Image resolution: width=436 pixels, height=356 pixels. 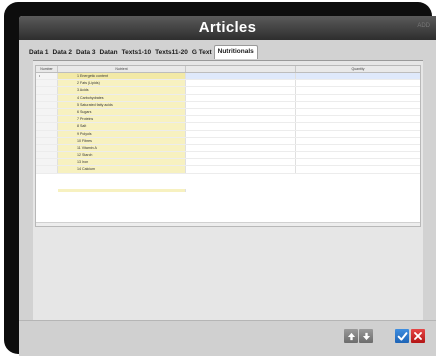 I want to click on column-header-blank, so click(x=241, y=69).